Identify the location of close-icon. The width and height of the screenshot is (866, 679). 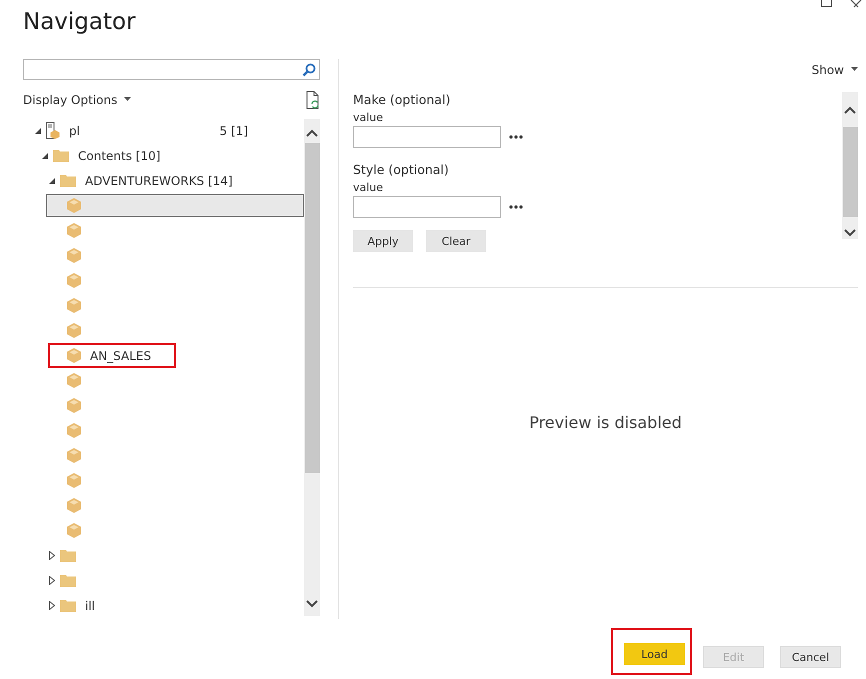
(856, 4).